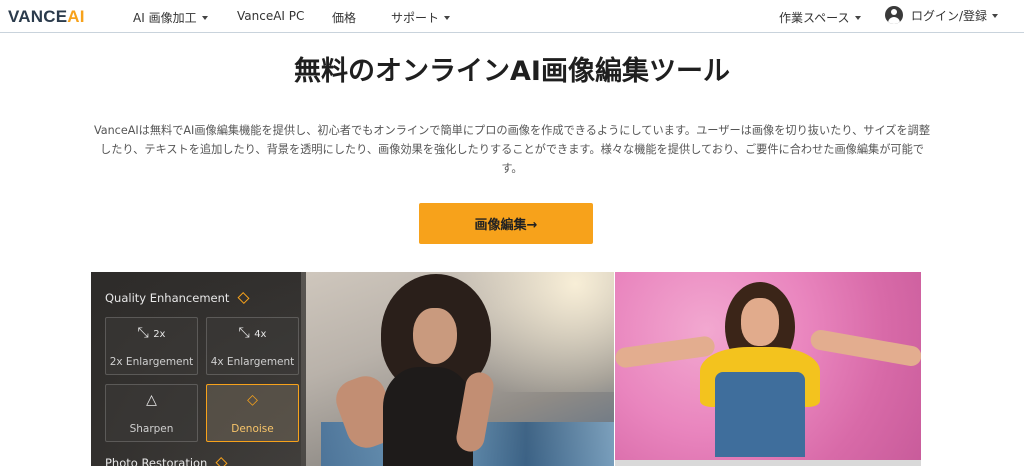 This screenshot has width=1024, height=466. Describe the element at coordinates (260, 334) in the screenshot. I see `tool-4x-icon-text: 4x` at that location.